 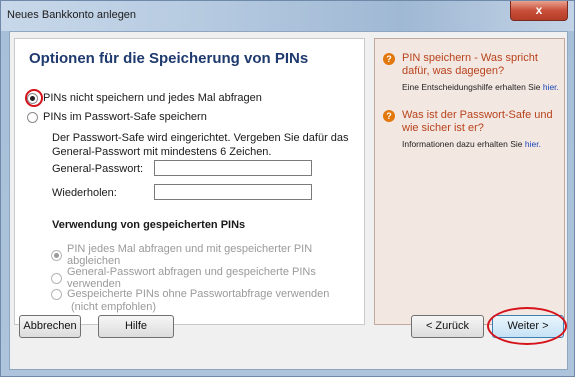 I want to click on radio-password-safe: PINs im Passwort-Safe speichern, so click(x=117, y=117).